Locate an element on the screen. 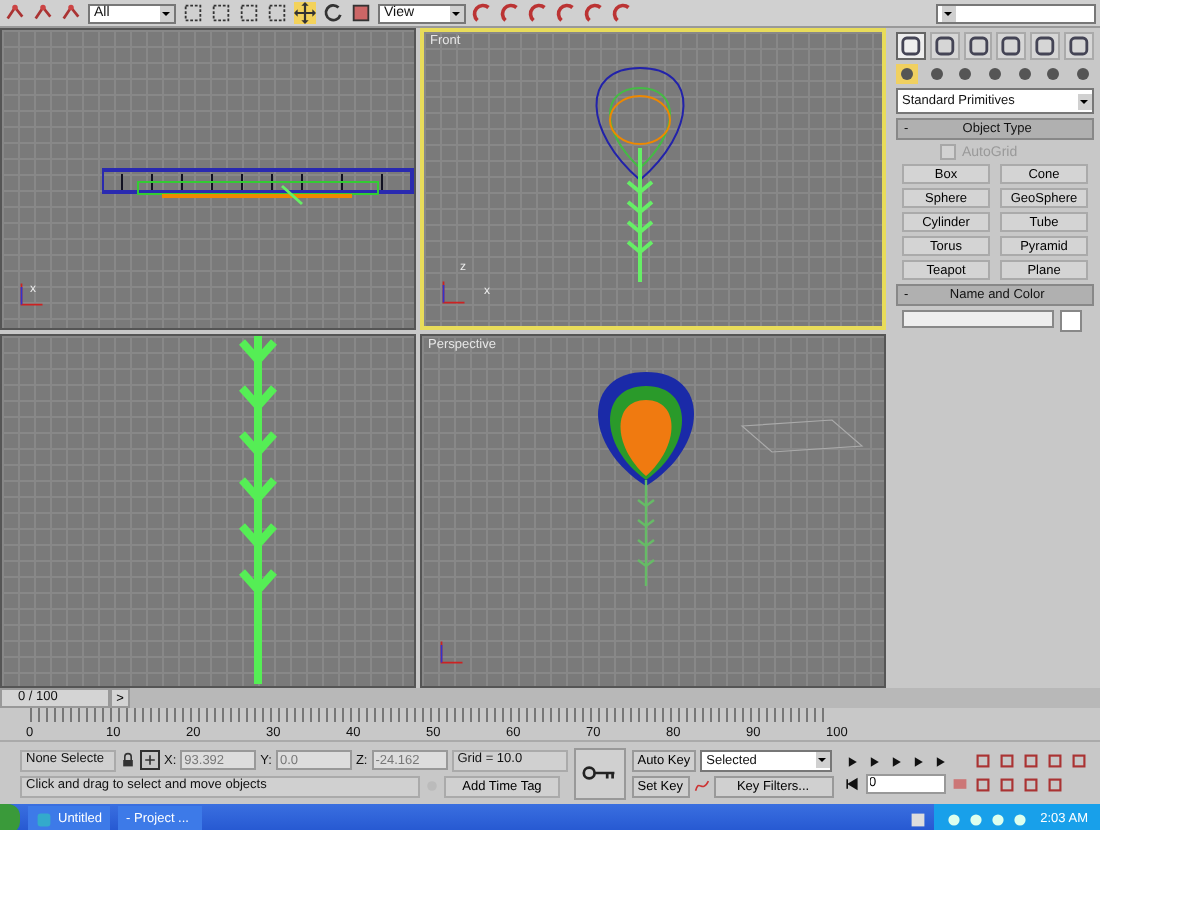 This screenshot has height=900, width=1200. start-button is located at coordinates (10, 817).